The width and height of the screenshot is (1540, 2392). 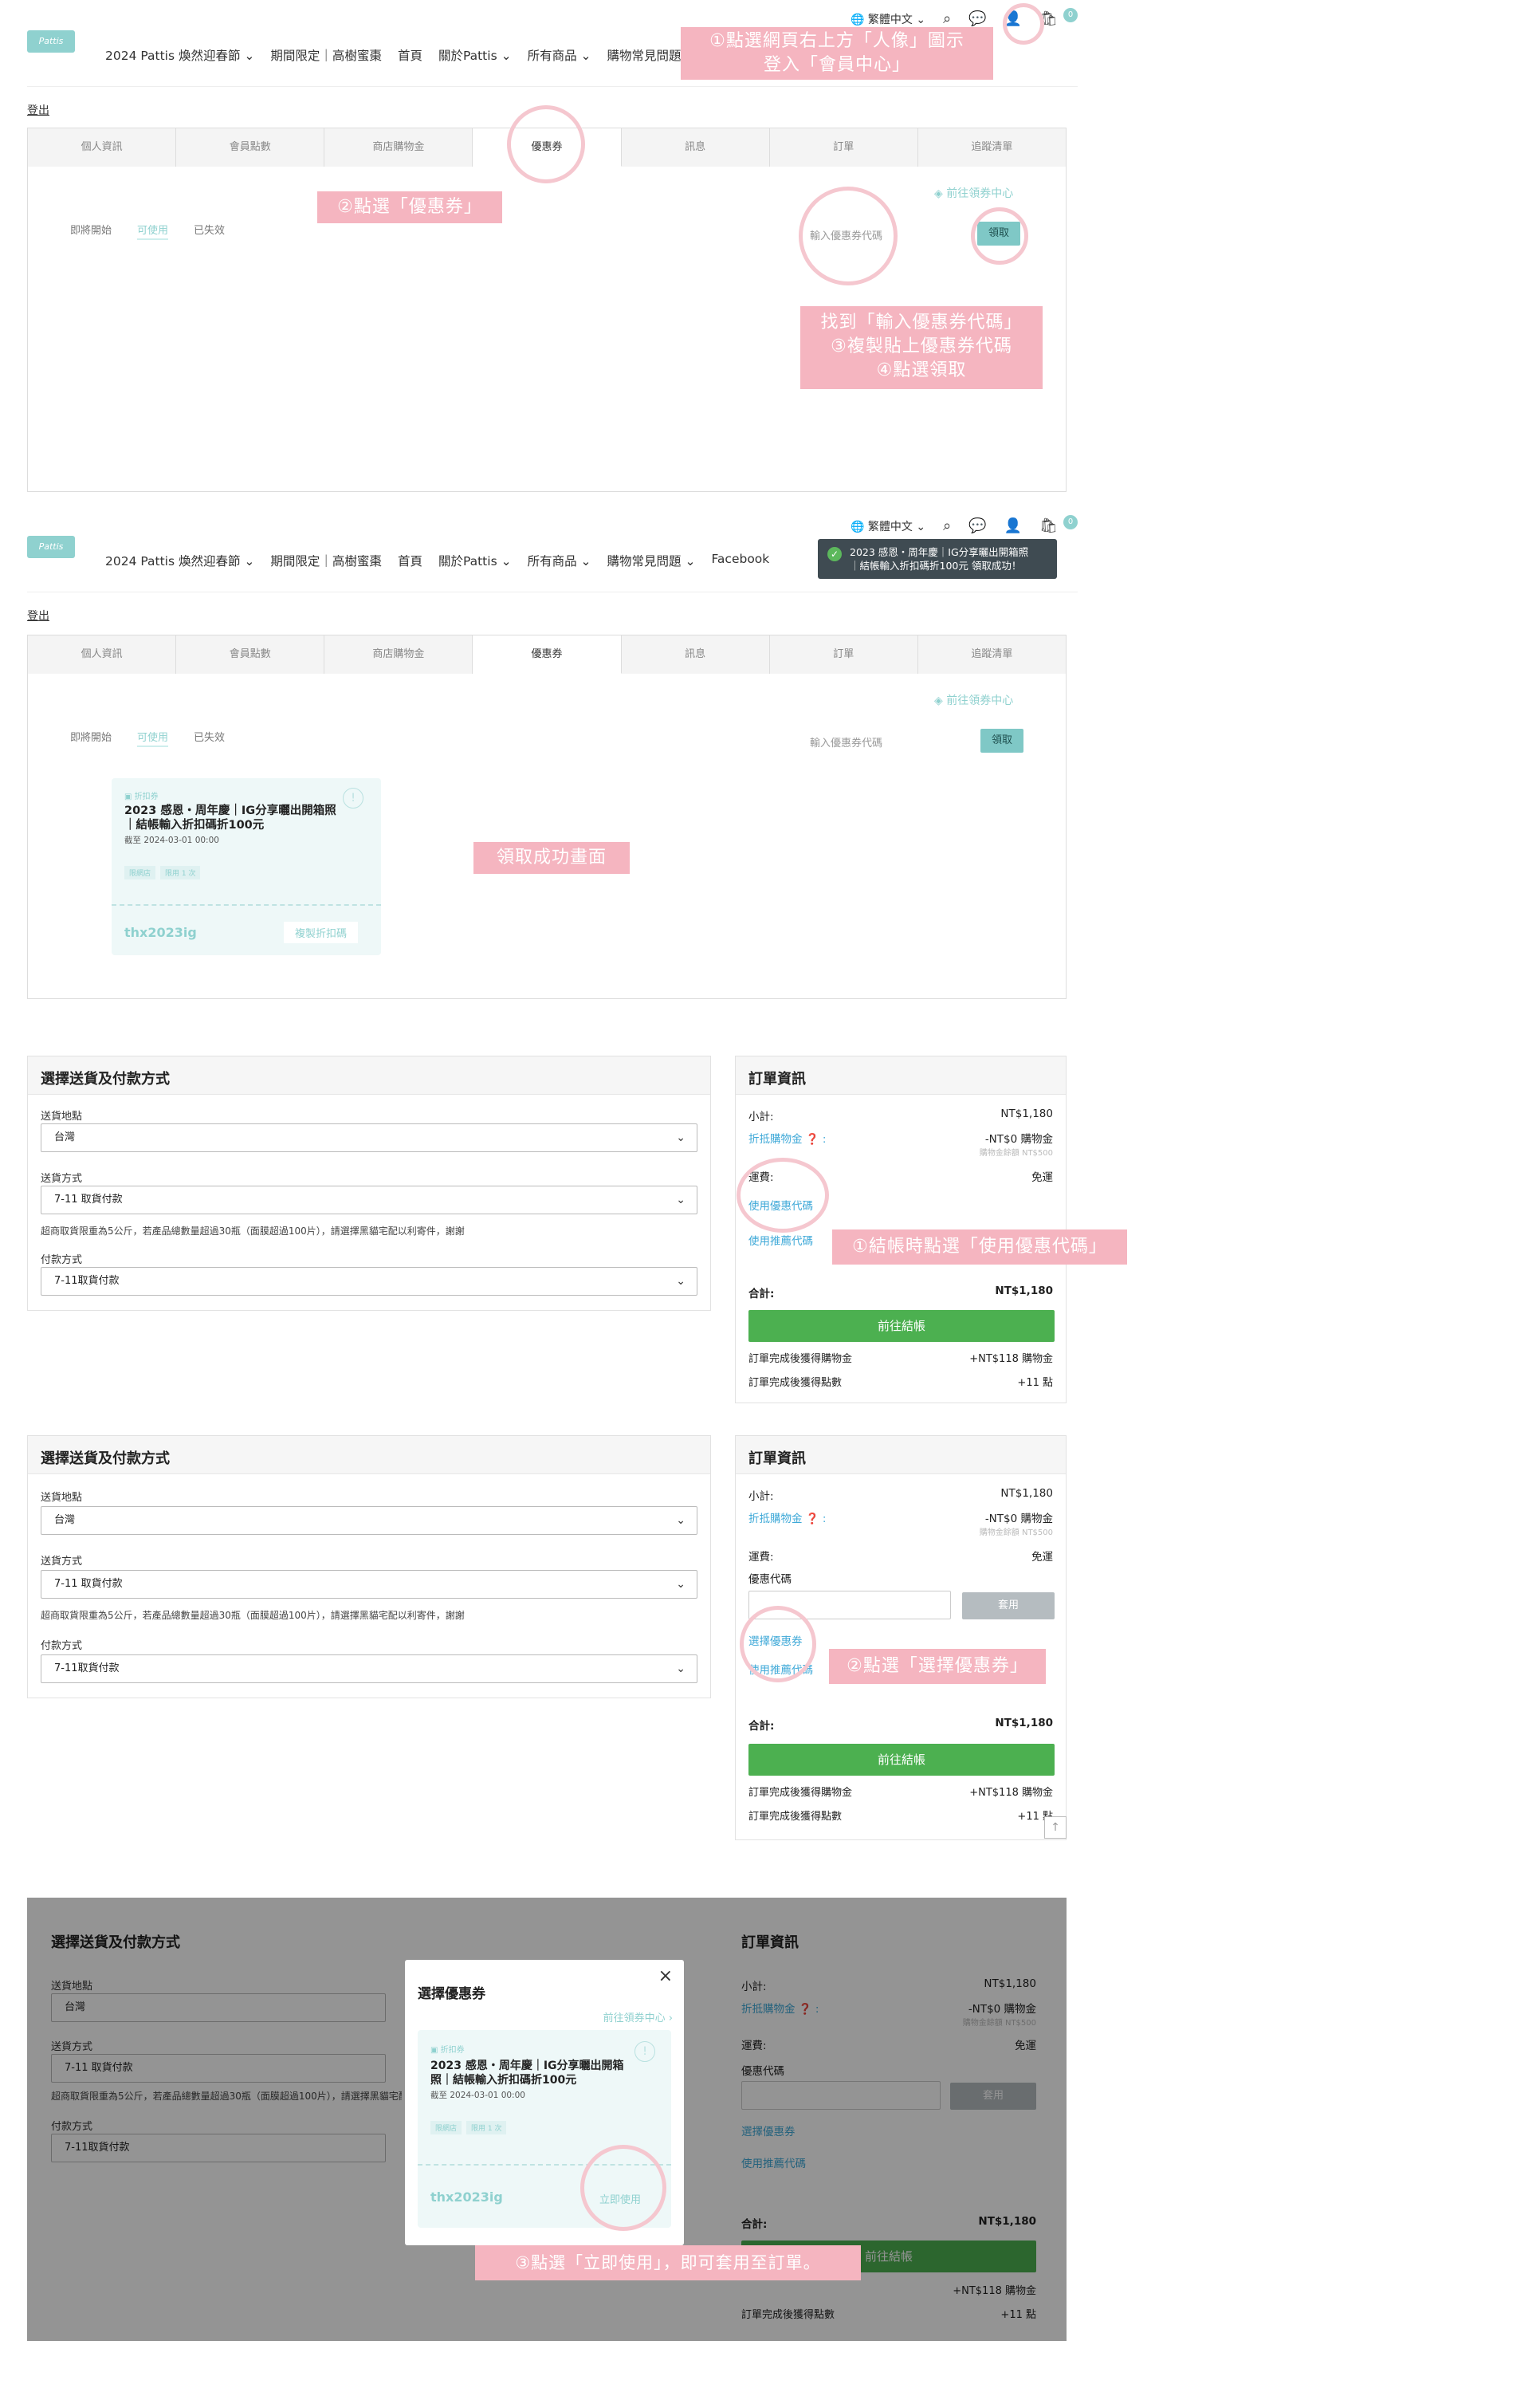 What do you see at coordinates (1011, 1359) in the screenshot?
I see `earn-credit-value: +NT$118 購物金` at bounding box center [1011, 1359].